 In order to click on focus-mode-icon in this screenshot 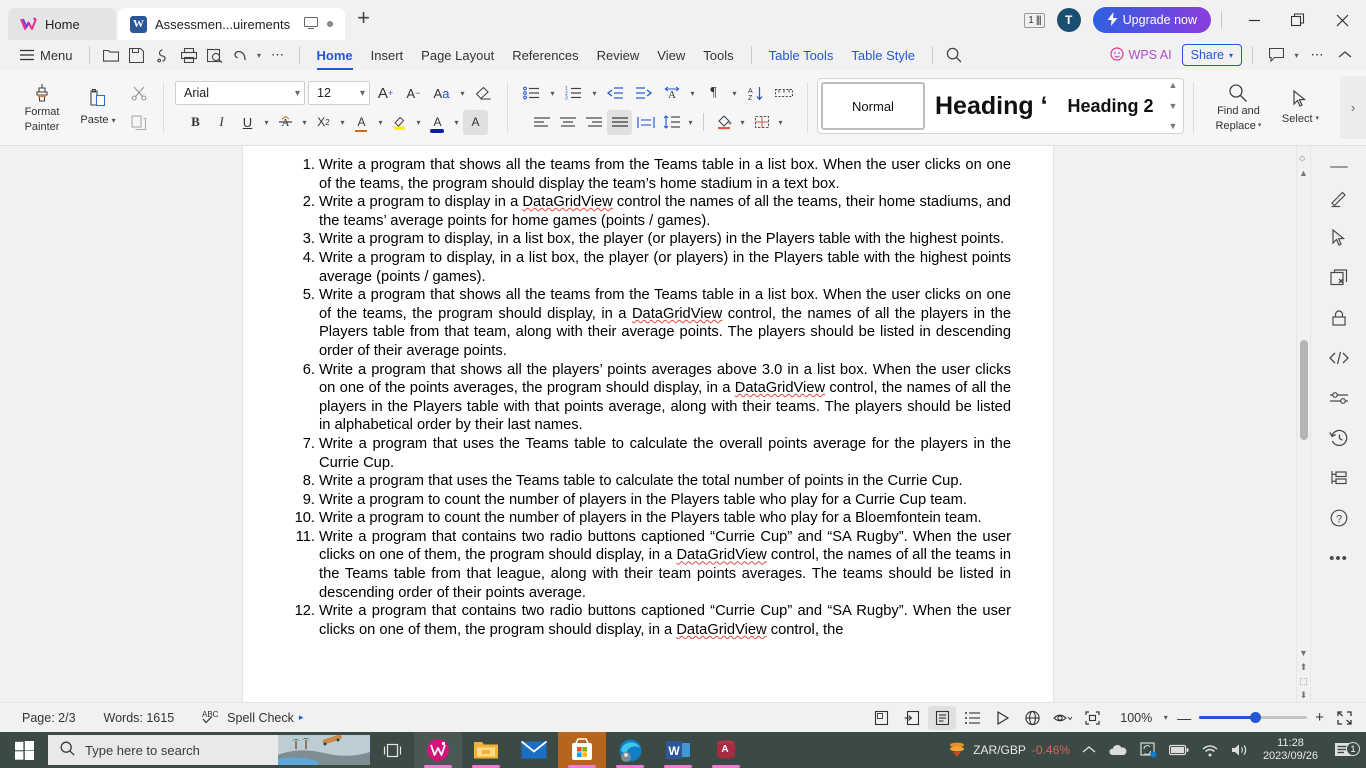, I will do `click(1092, 718)`.